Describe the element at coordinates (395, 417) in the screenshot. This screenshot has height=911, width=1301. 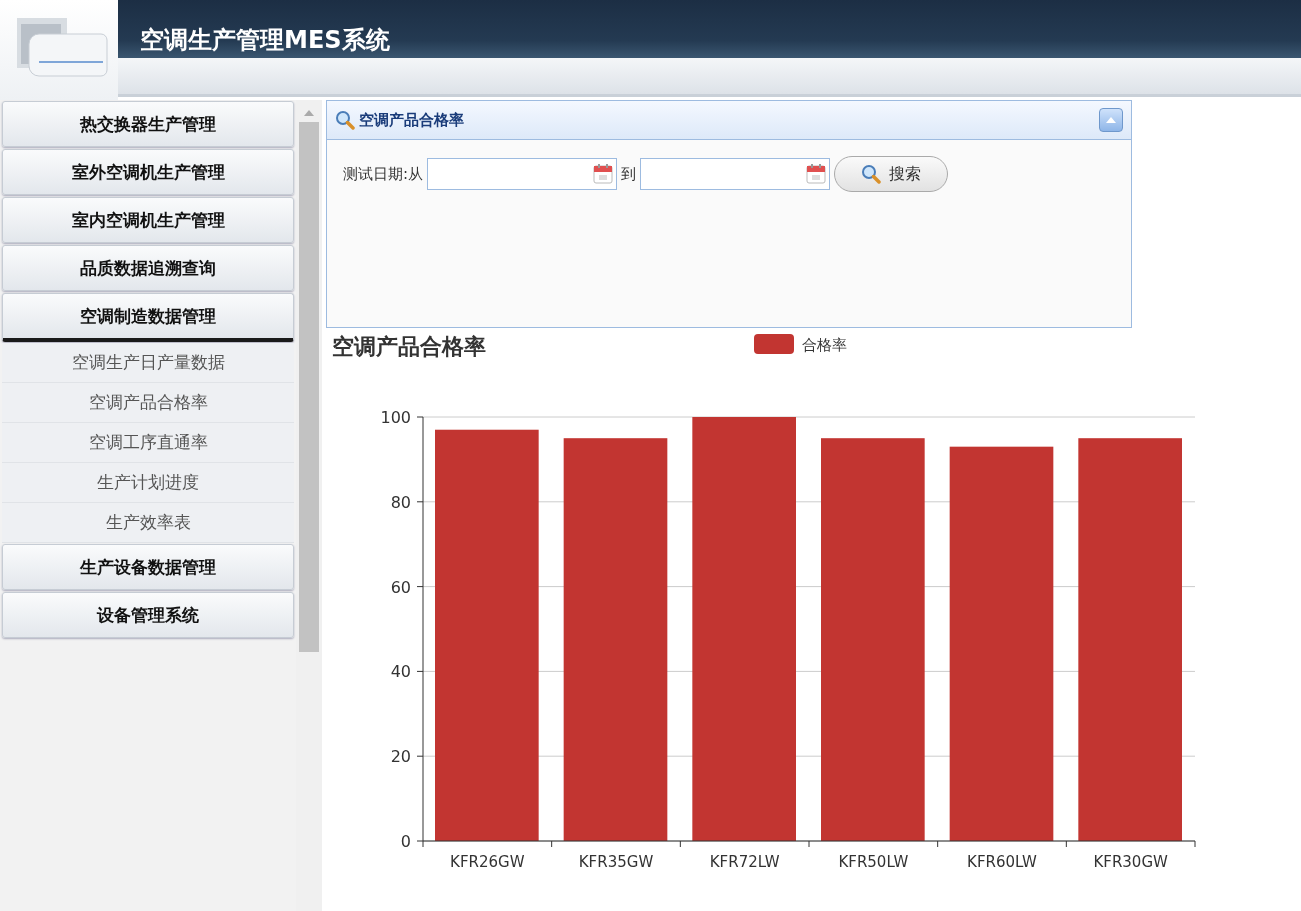
I see `y-tick-label: 100` at that location.